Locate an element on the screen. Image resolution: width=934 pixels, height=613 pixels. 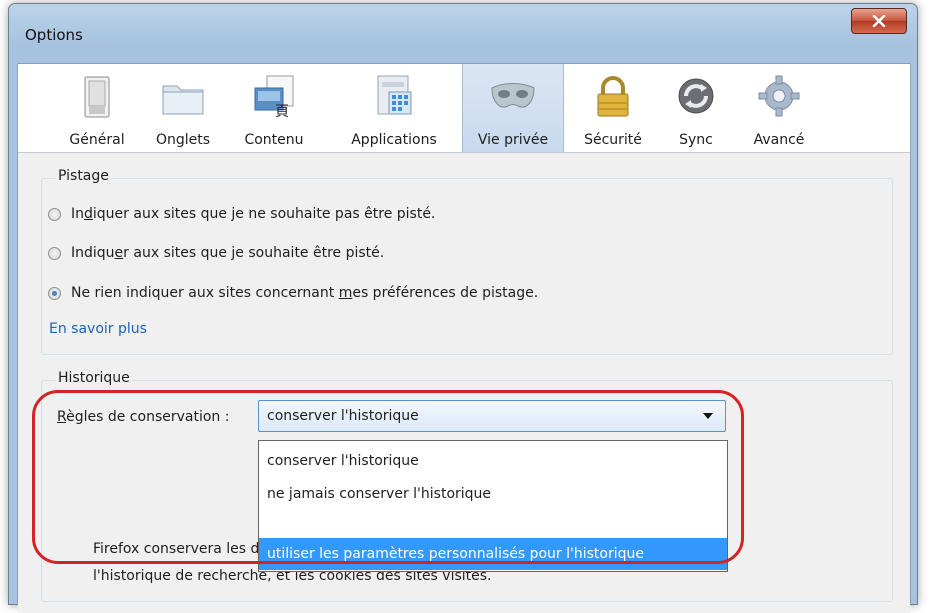
radio-button-selected is located at coordinates (54, 293).